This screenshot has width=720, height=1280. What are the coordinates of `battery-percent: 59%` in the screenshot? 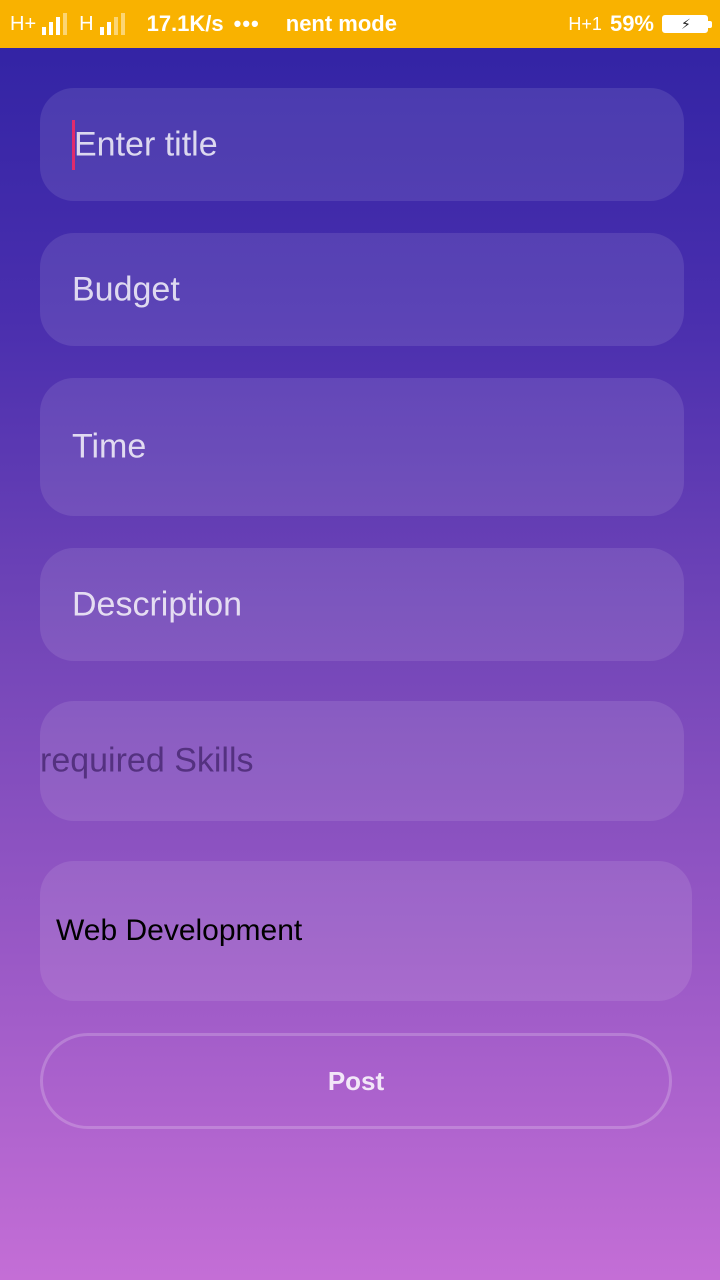 It's located at (631, 23).